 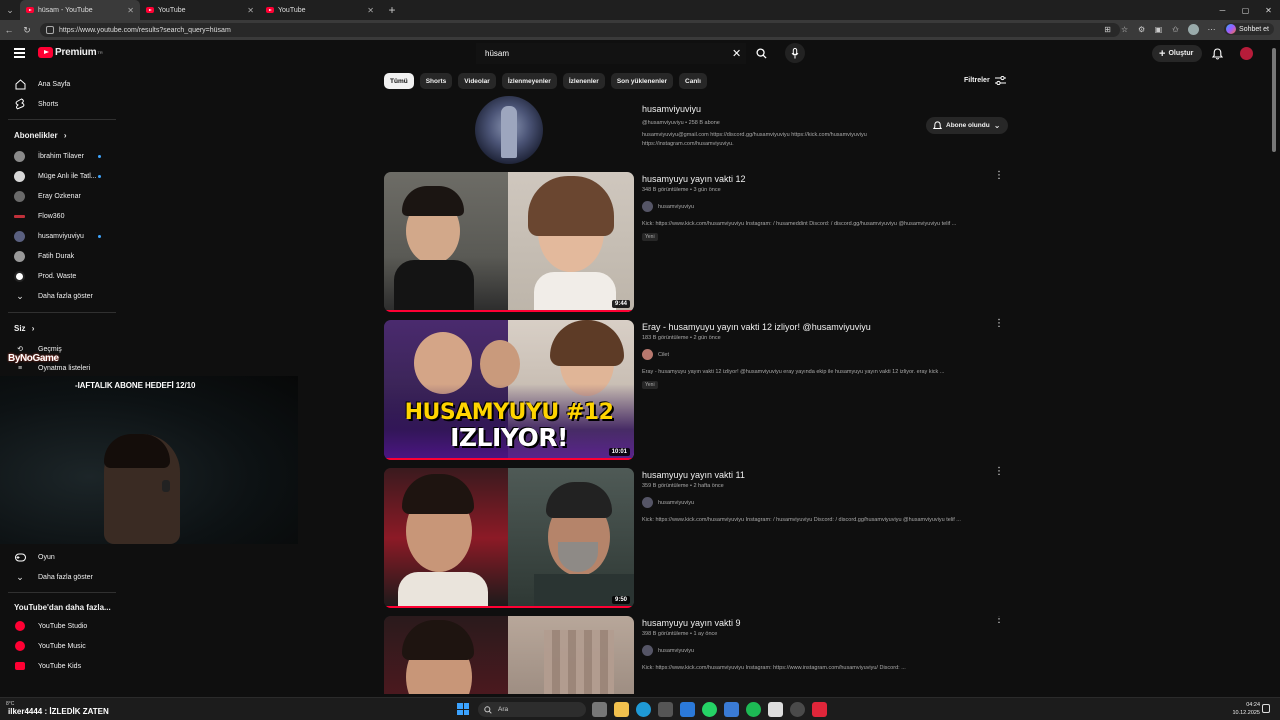 What do you see at coordinates (50, 30) in the screenshot?
I see `site-info-icon` at bounding box center [50, 30].